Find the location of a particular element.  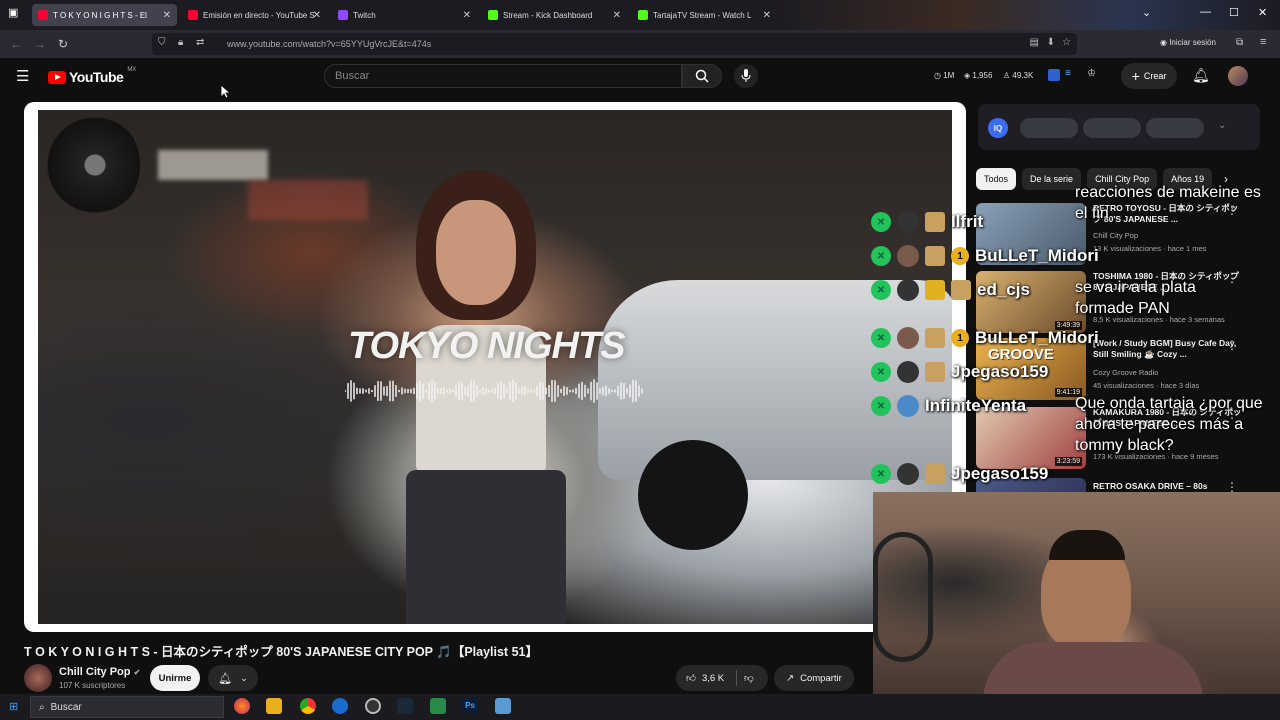

chat-message: reacciones de makeine es el fin is located at coordinates (1168, 203).